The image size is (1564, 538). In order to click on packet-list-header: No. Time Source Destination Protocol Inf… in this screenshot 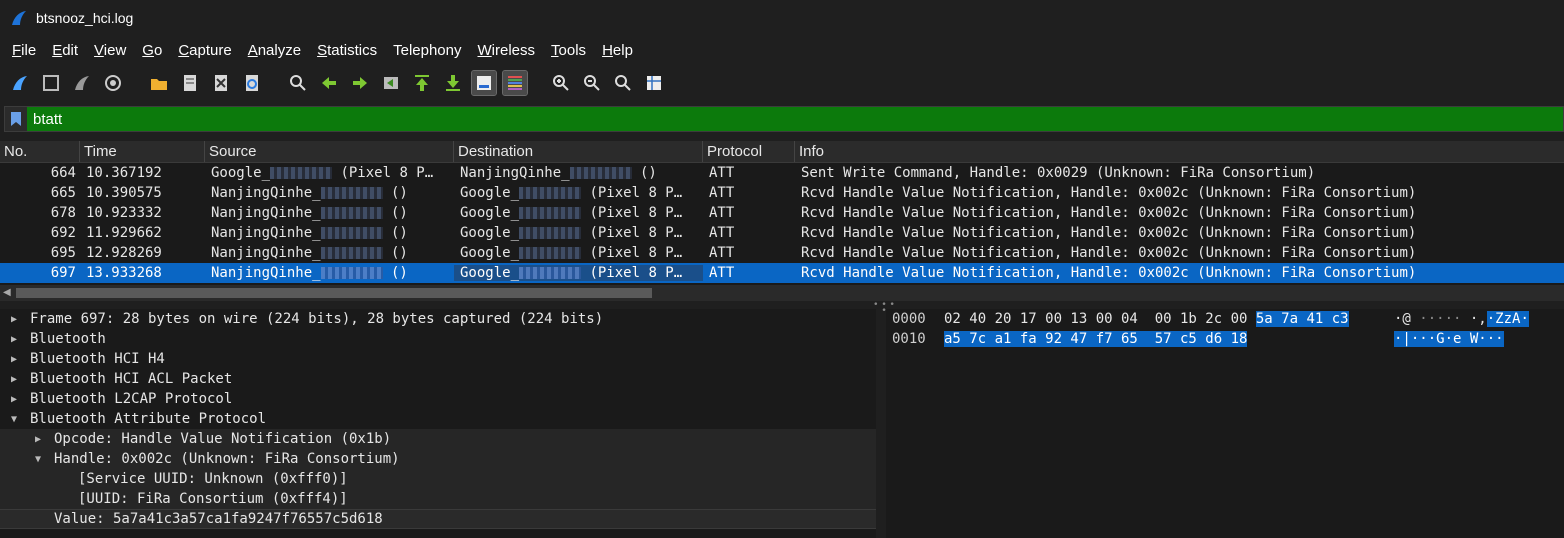, I will do `click(782, 152)`.